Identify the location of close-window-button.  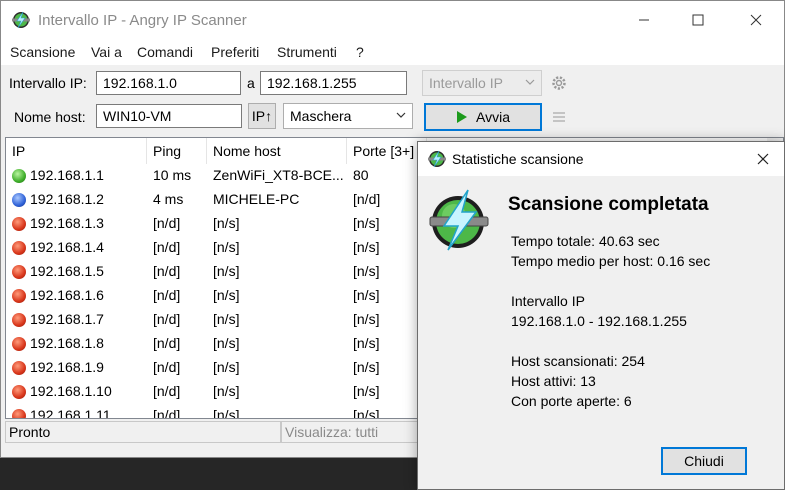
(756, 20).